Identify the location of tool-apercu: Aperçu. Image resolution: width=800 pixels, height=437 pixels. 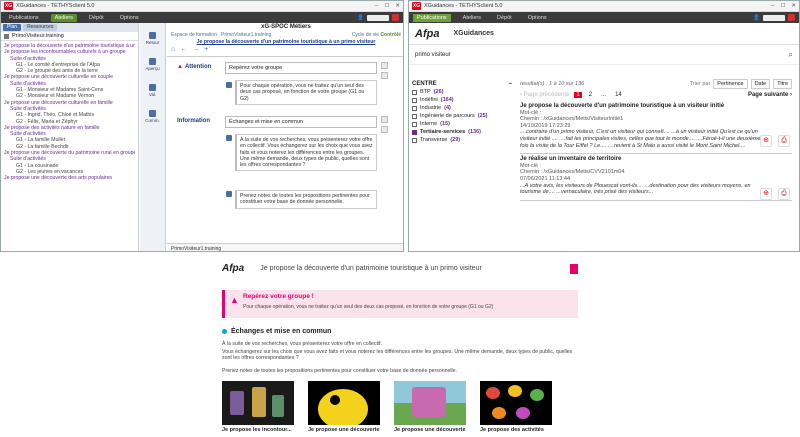
(152, 64).